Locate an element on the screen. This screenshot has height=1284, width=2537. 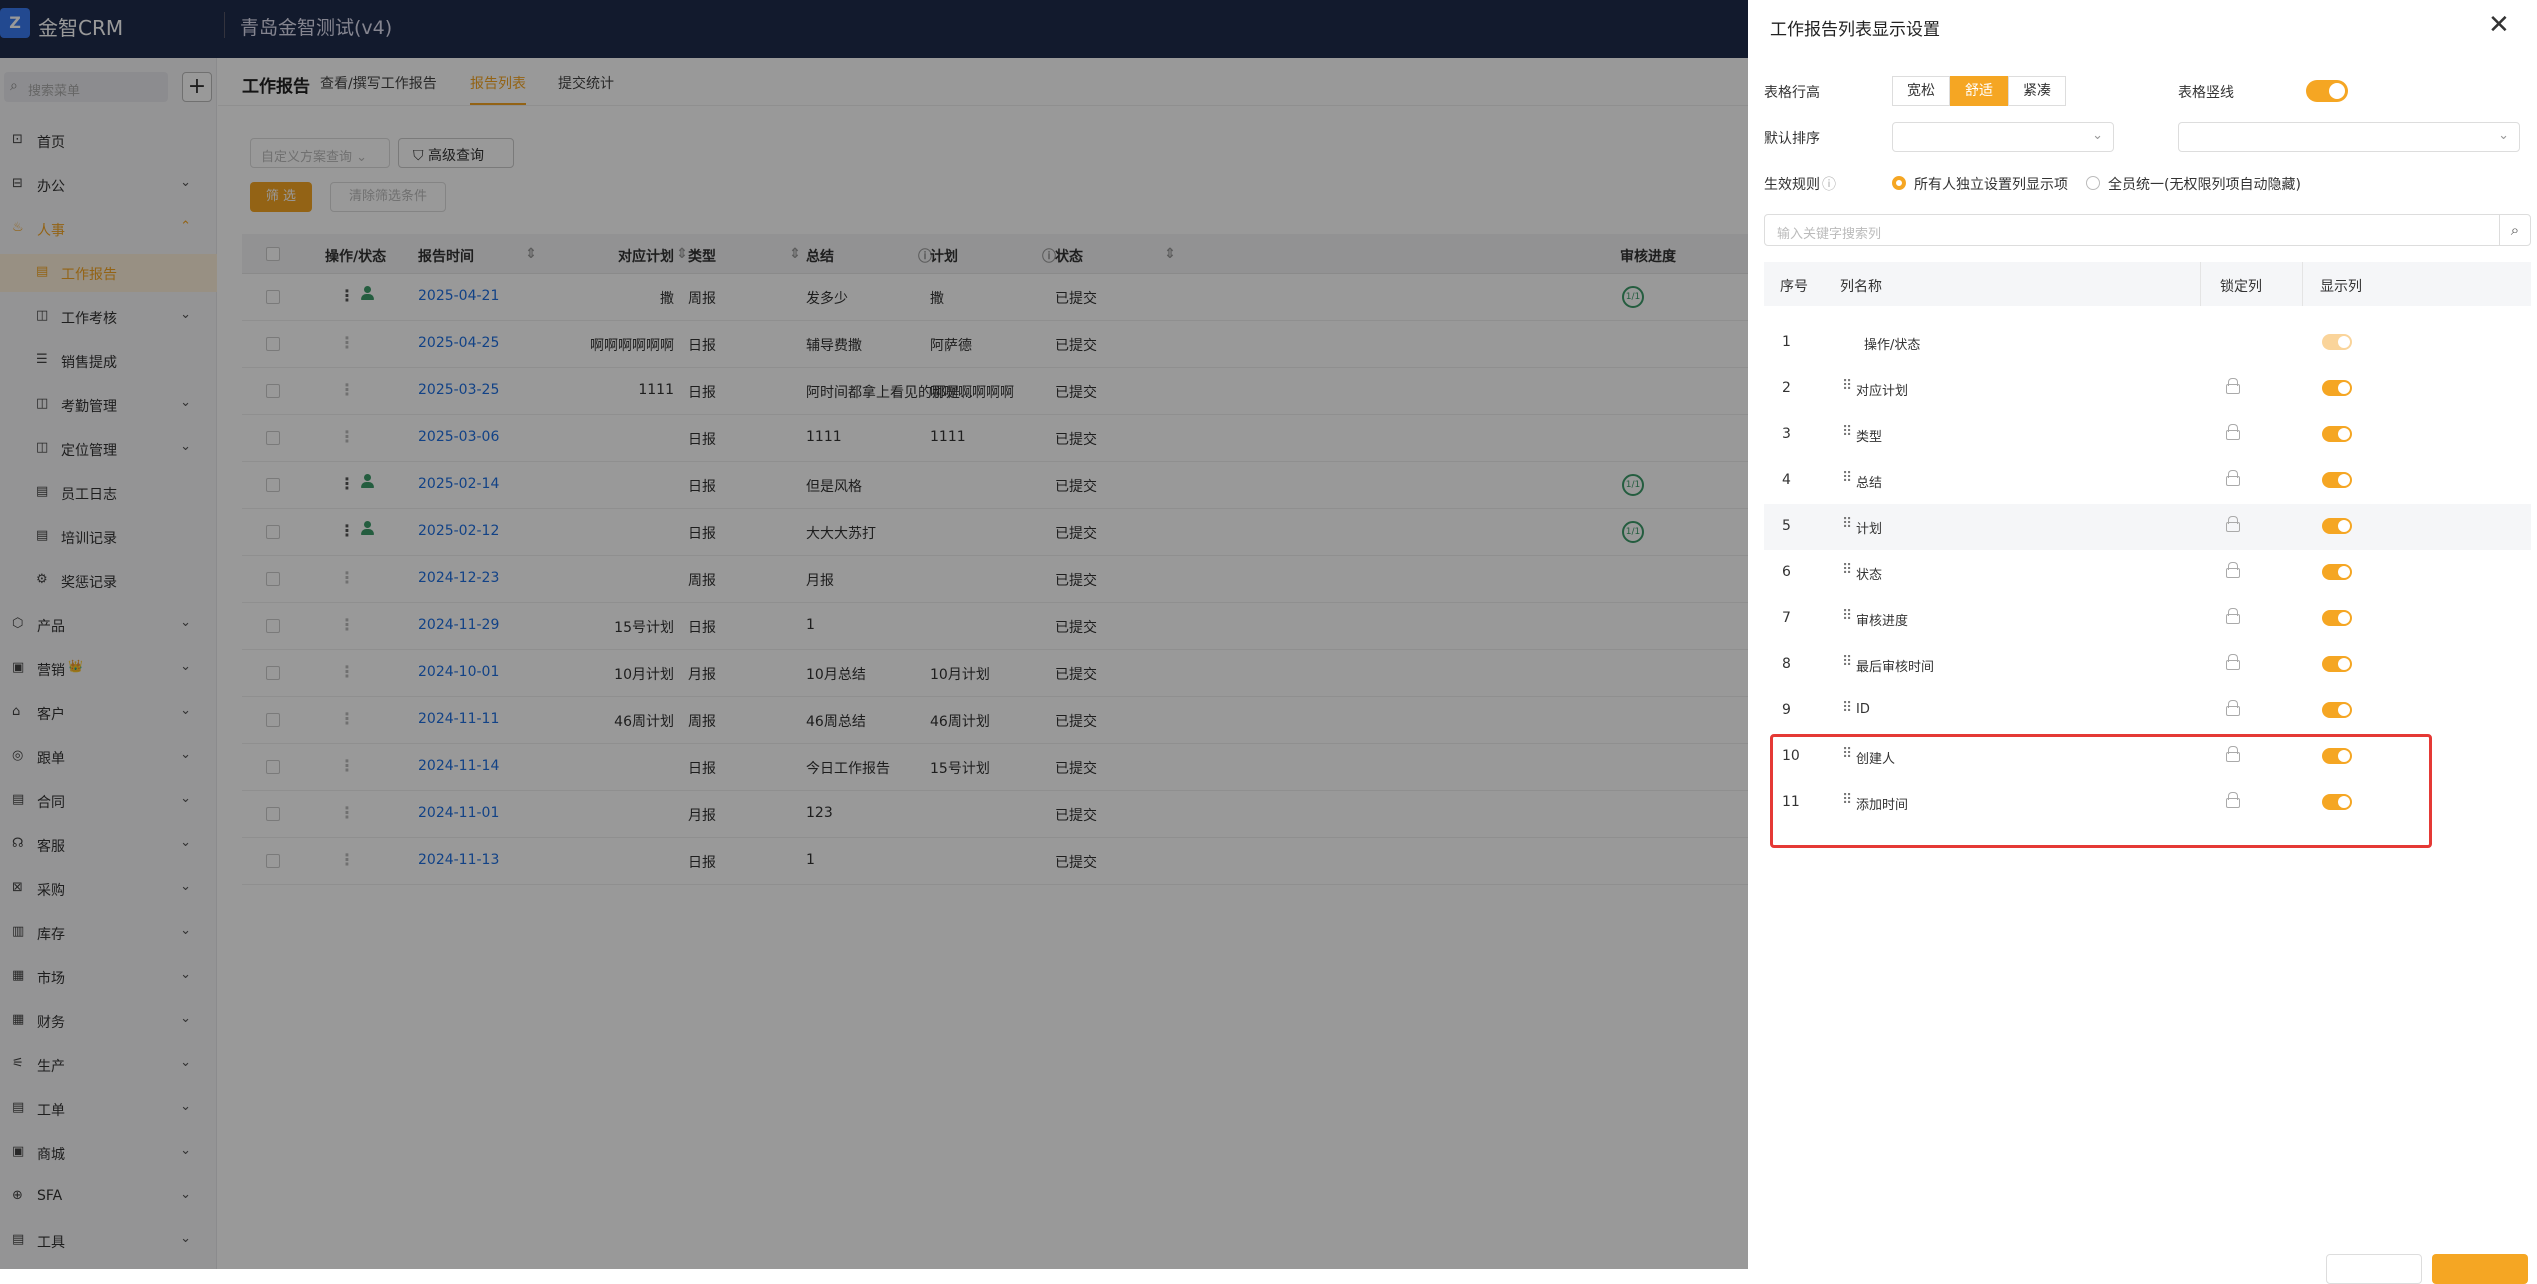
column-index: 4 is located at coordinates (1786, 480).